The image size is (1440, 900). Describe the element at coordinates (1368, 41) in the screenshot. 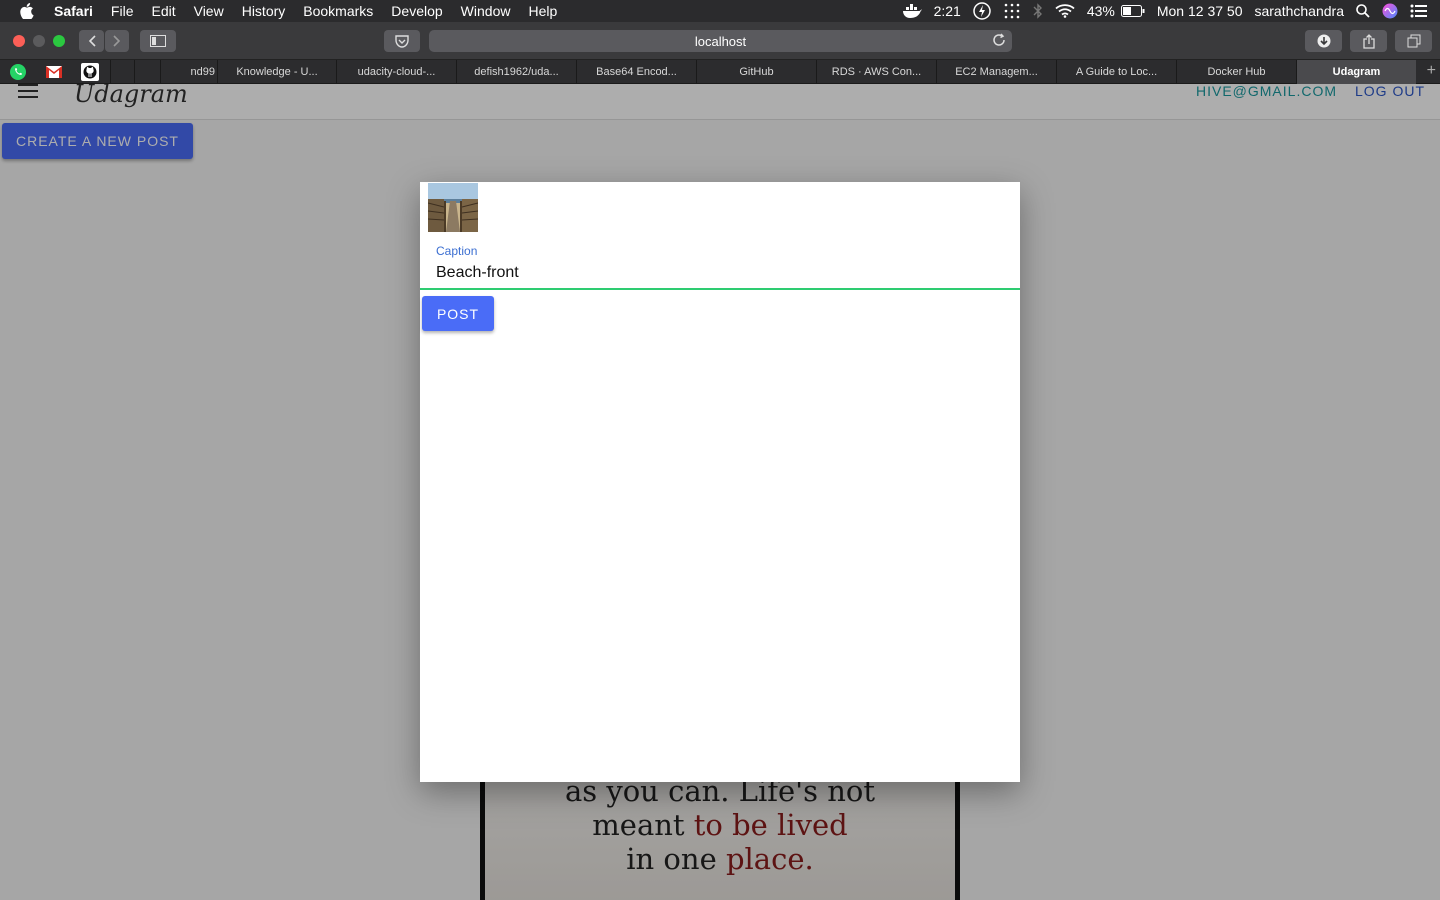

I see `share-button` at that location.